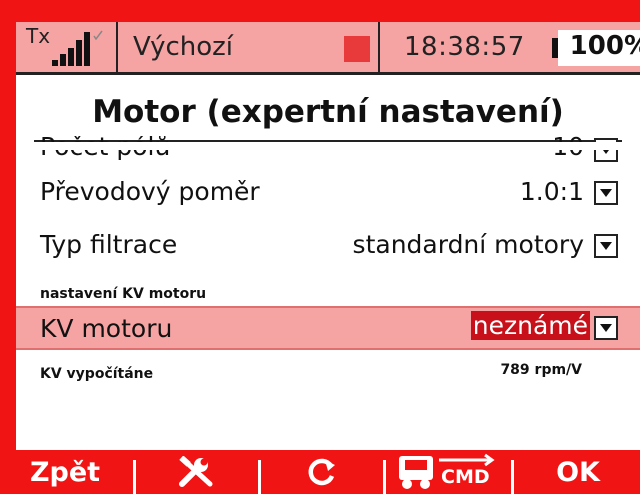  I want to click on section-heading-kv: nastavení KV motoru, so click(123, 294).